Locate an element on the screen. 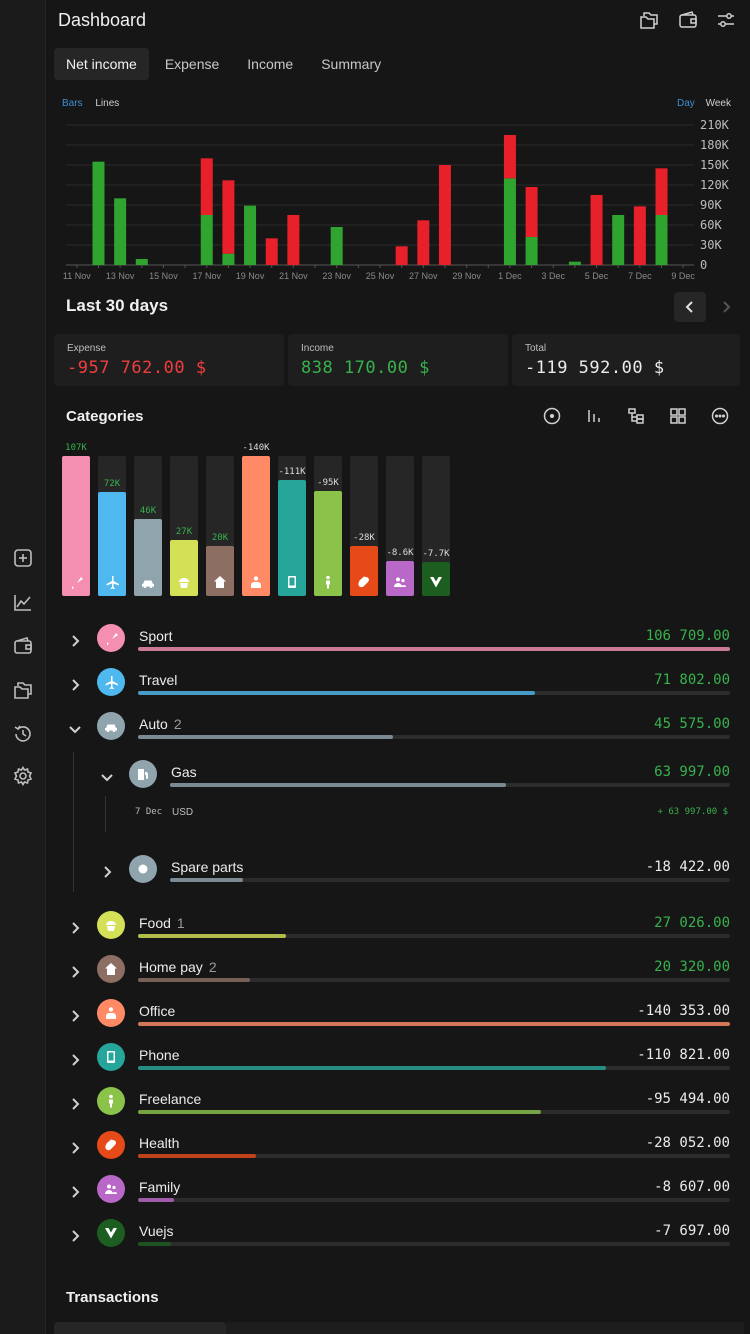 The height and width of the screenshot is (1334, 750). x-tick-label: 11 Nov is located at coordinates (77, 276).